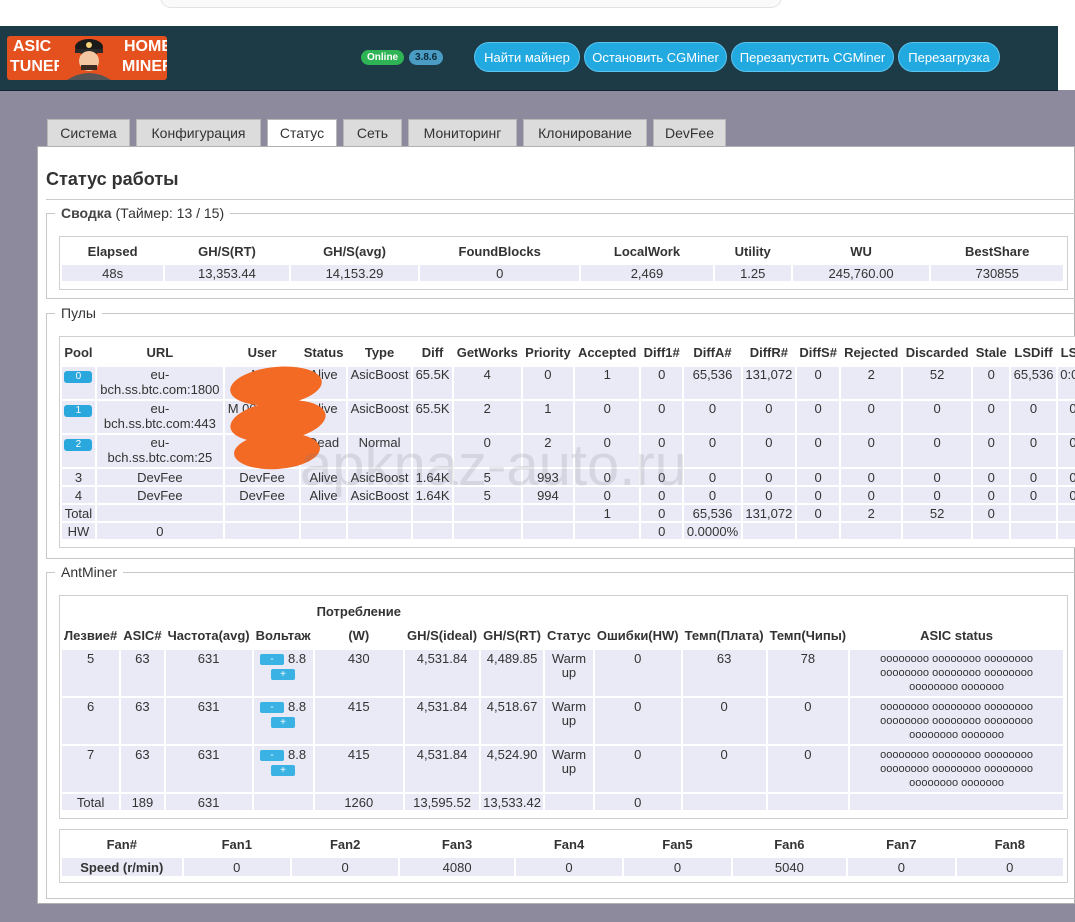  What do you see at coordinates (607, 513) in the screenshot?
I see `pool-cell-accepted: 1` at bounding box center [607, 513].